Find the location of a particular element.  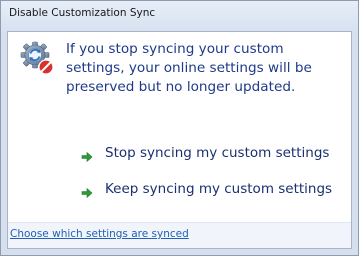

footer-area: Choose which settings are synced is located at coordinates (179, 235).